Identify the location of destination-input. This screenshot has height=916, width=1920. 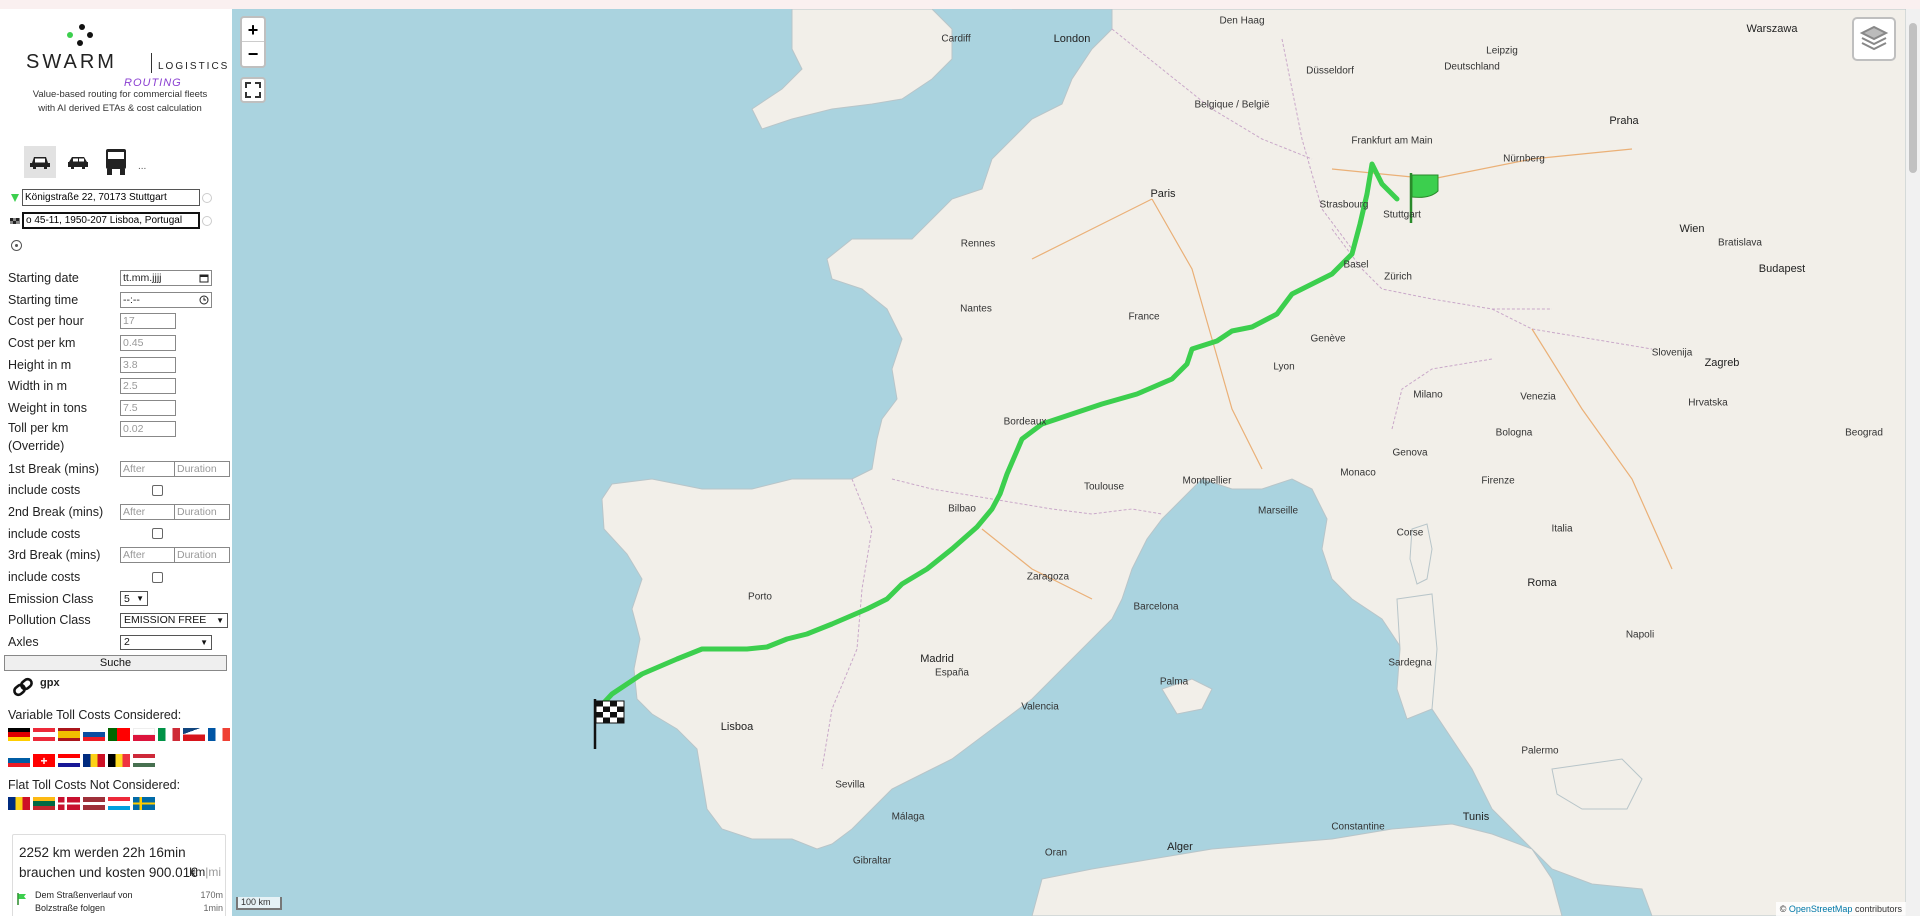
(111, 220).